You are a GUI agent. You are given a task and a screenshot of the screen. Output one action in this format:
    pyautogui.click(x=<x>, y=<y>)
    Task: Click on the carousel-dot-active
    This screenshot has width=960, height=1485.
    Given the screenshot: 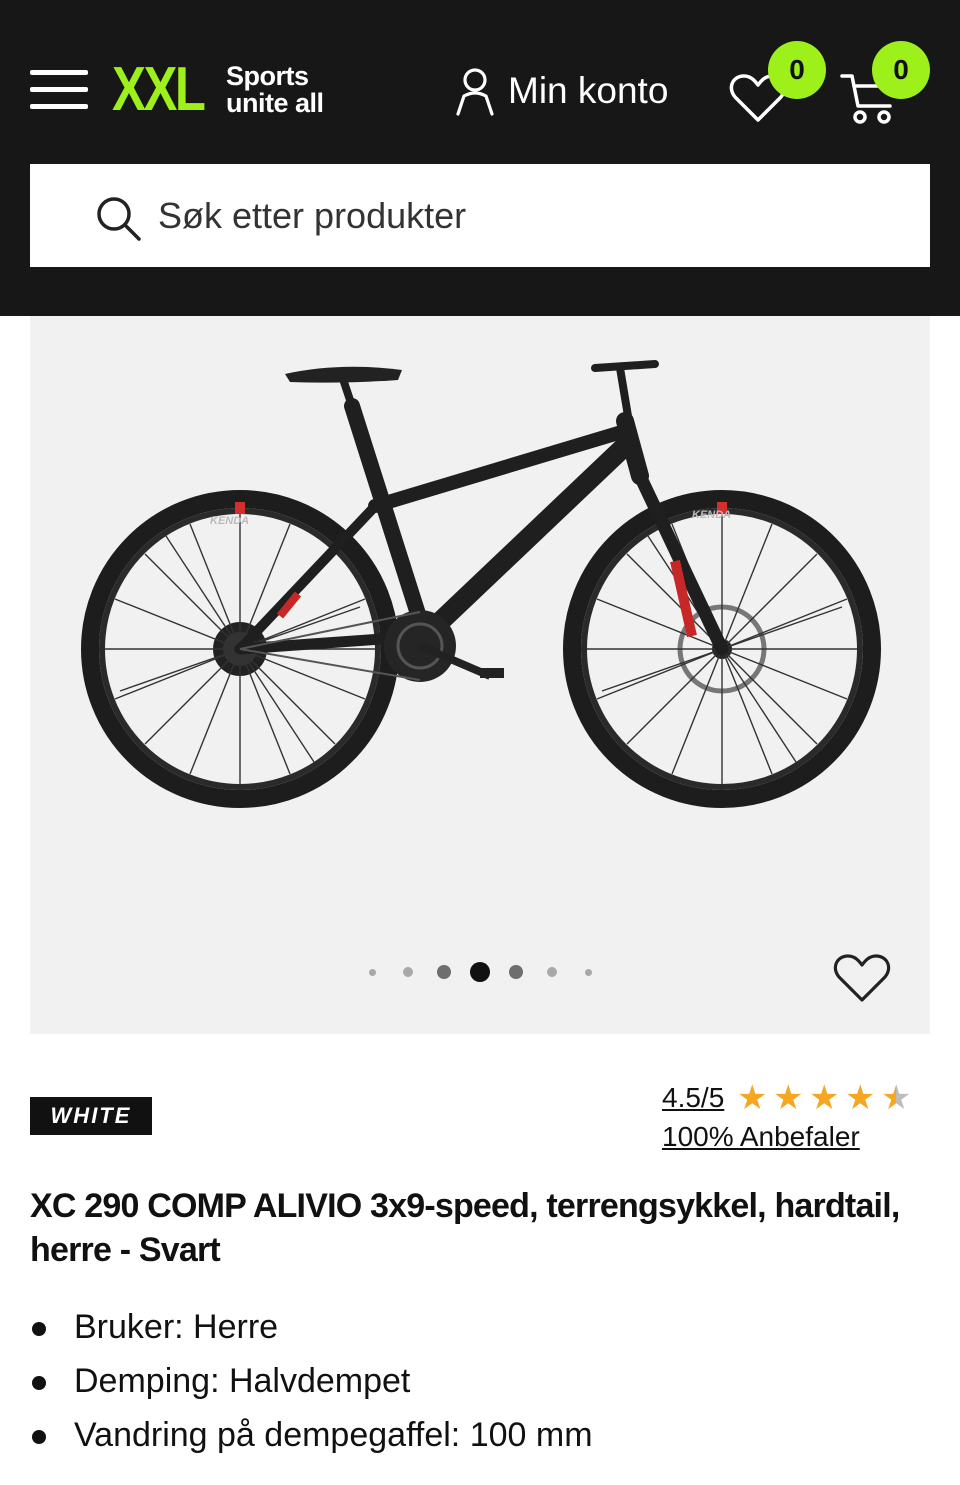 What is the action you would take?
    pyautogui.click(x=480, y=972)
    